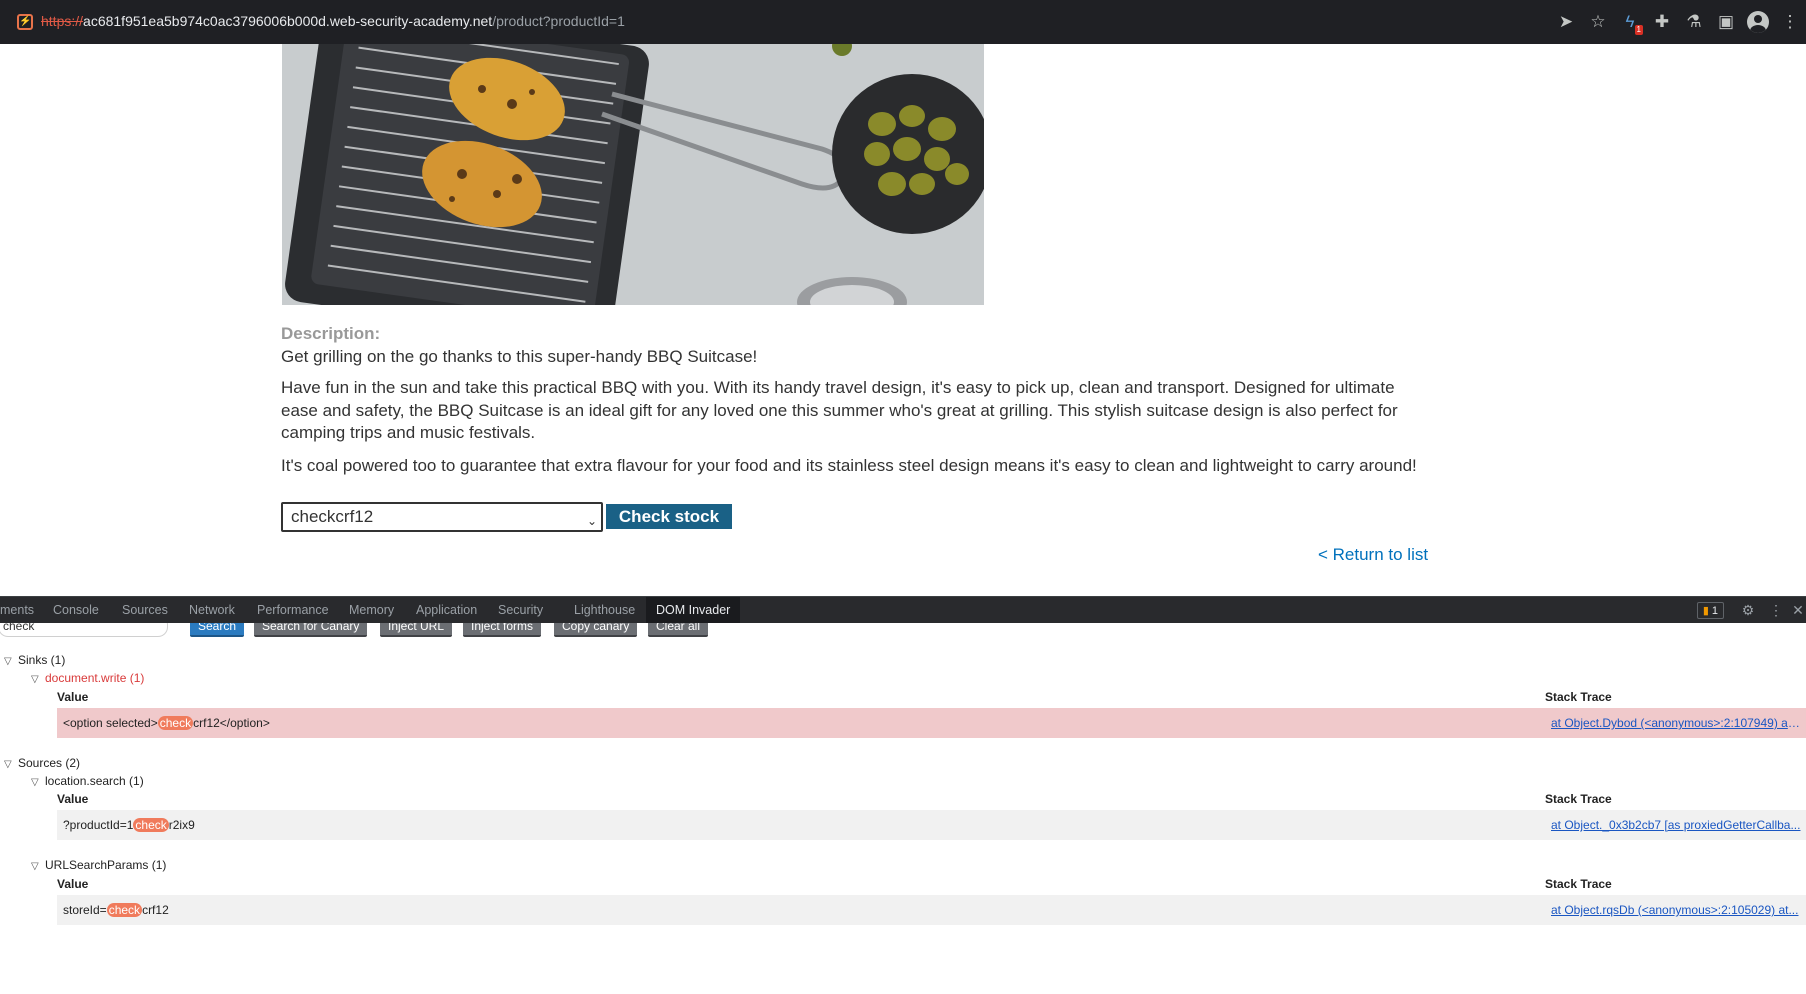 The height and width of the screenshot is (994, 1806). I want to click on more-icon: ⋮, so click(1776, 610).